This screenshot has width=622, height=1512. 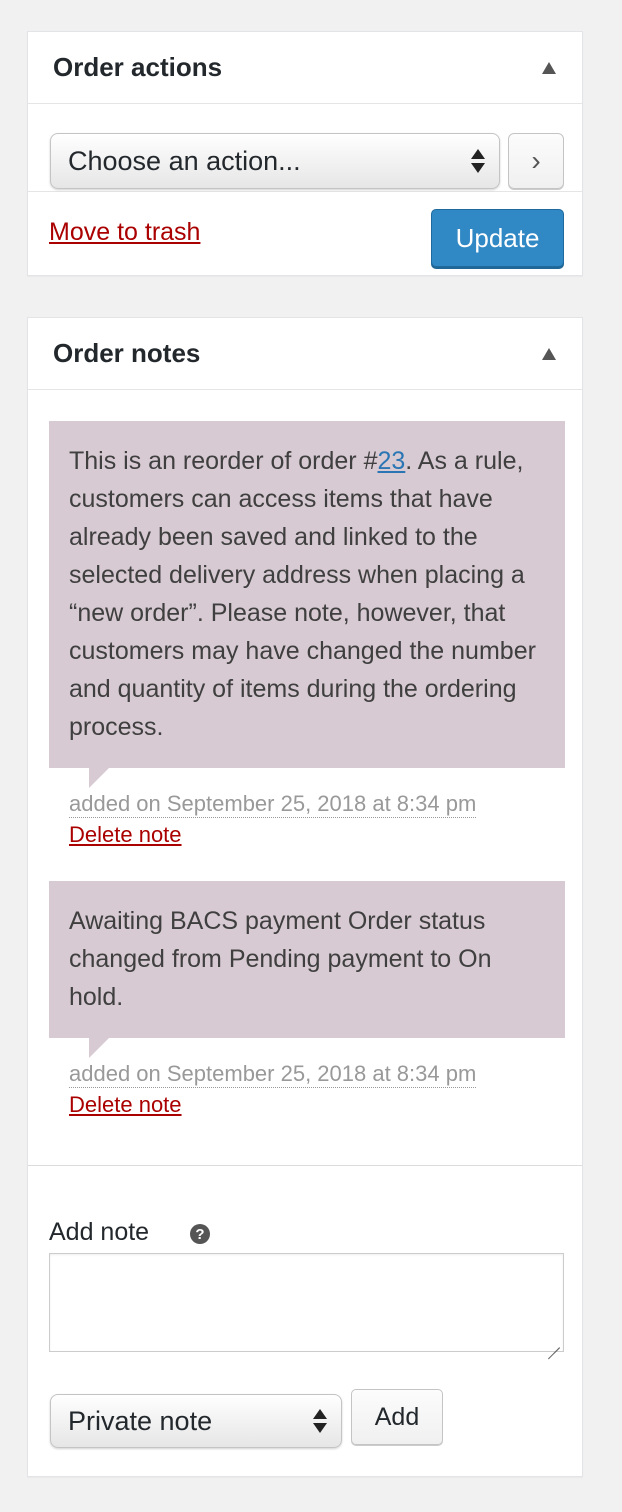 I want to click on add-note-button: Add, so click(x=397, y=1417).